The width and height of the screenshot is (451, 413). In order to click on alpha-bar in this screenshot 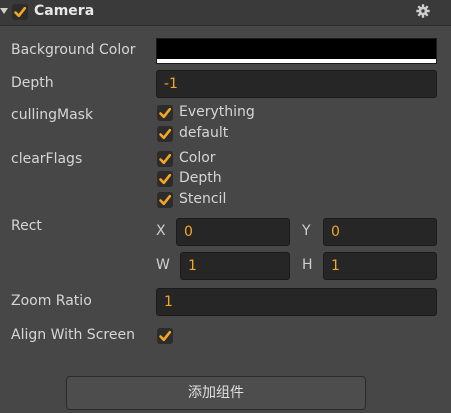, I will do `click(296, 61)`.